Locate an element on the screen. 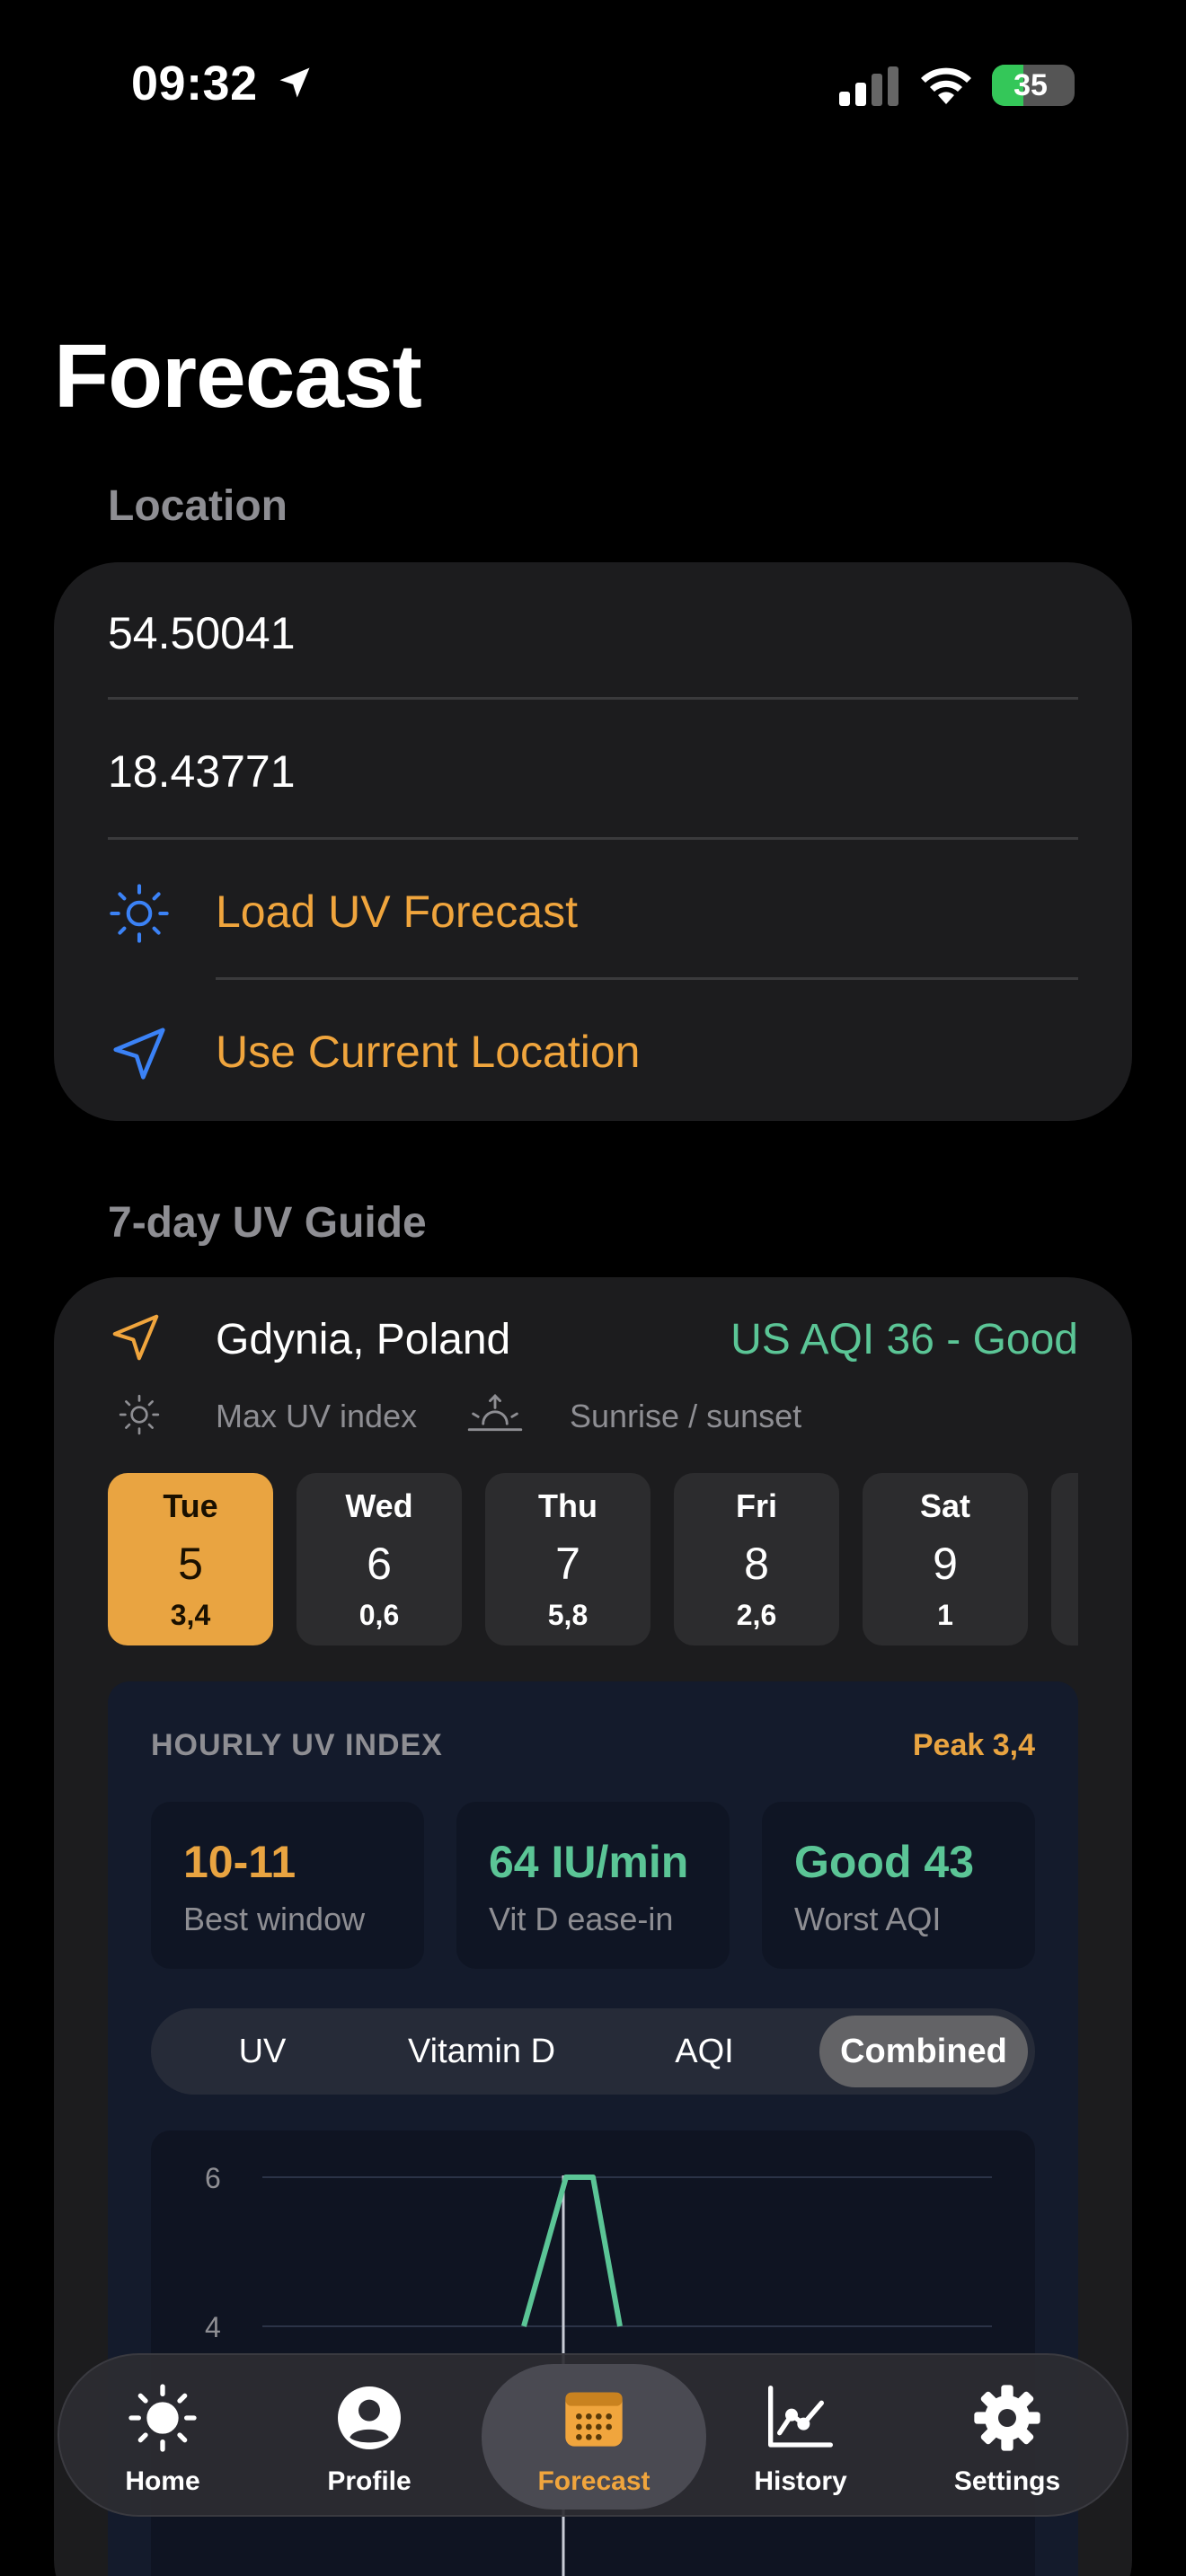 The image size is (1186, 2576). cellular-signal-icon is located at coordinates (868, 86).